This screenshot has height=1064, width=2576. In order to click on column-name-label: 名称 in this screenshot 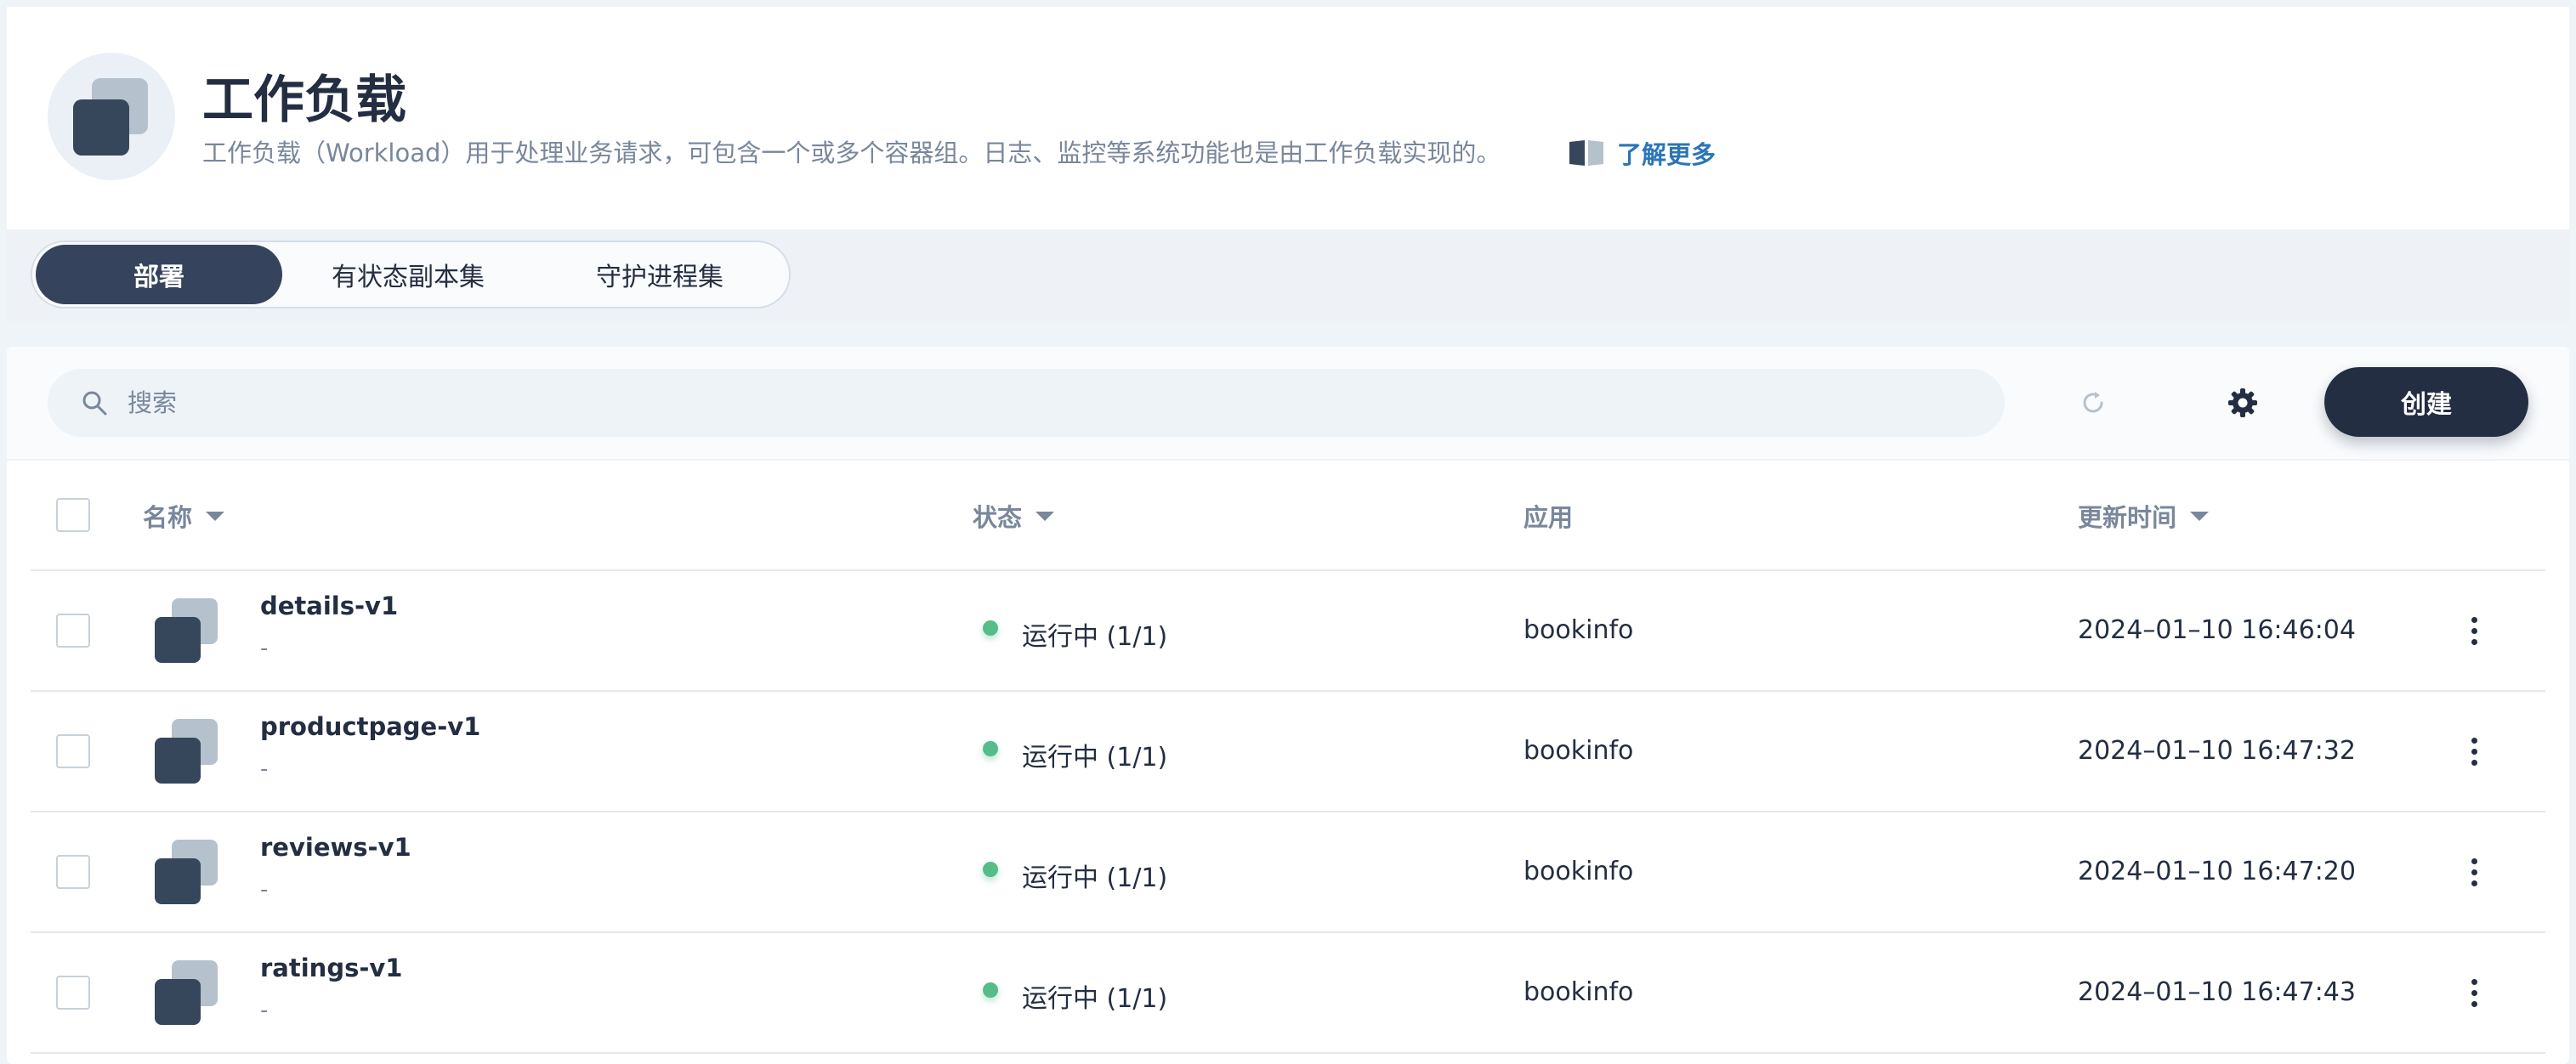, I will do `click(168, 517)`.